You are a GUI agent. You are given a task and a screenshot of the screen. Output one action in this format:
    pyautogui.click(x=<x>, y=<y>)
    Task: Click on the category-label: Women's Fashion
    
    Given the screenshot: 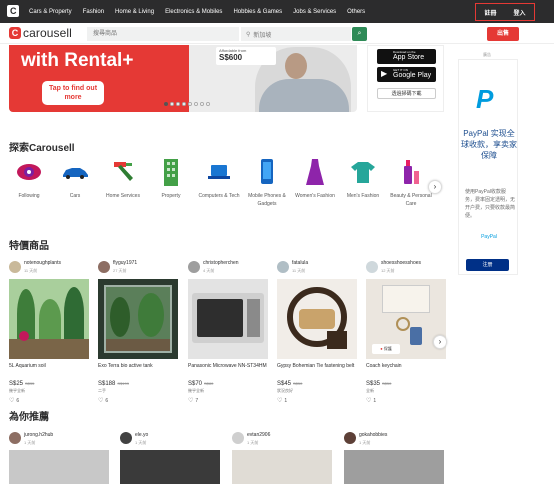 What is the action you would take?
    pyautogui.click(x=315, y=196)
    